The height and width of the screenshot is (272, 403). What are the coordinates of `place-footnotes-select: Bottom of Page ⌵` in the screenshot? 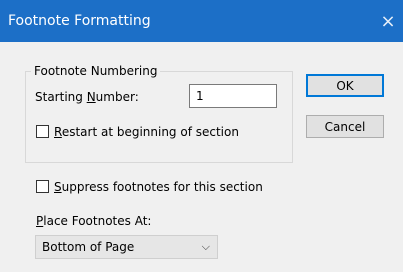 It's located at (126, 247).